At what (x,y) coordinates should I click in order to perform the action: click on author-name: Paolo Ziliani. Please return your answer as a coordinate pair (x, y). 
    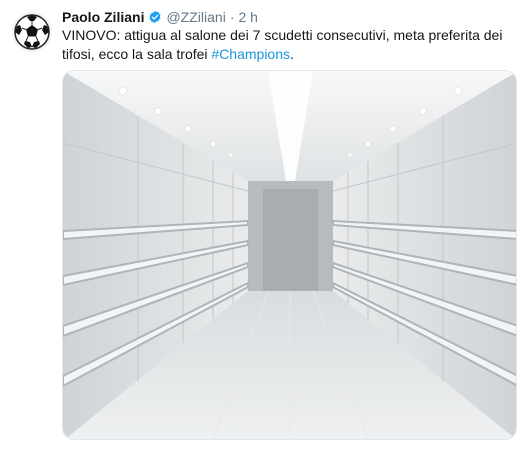
    Looking at the image, I should click on (103, 17).